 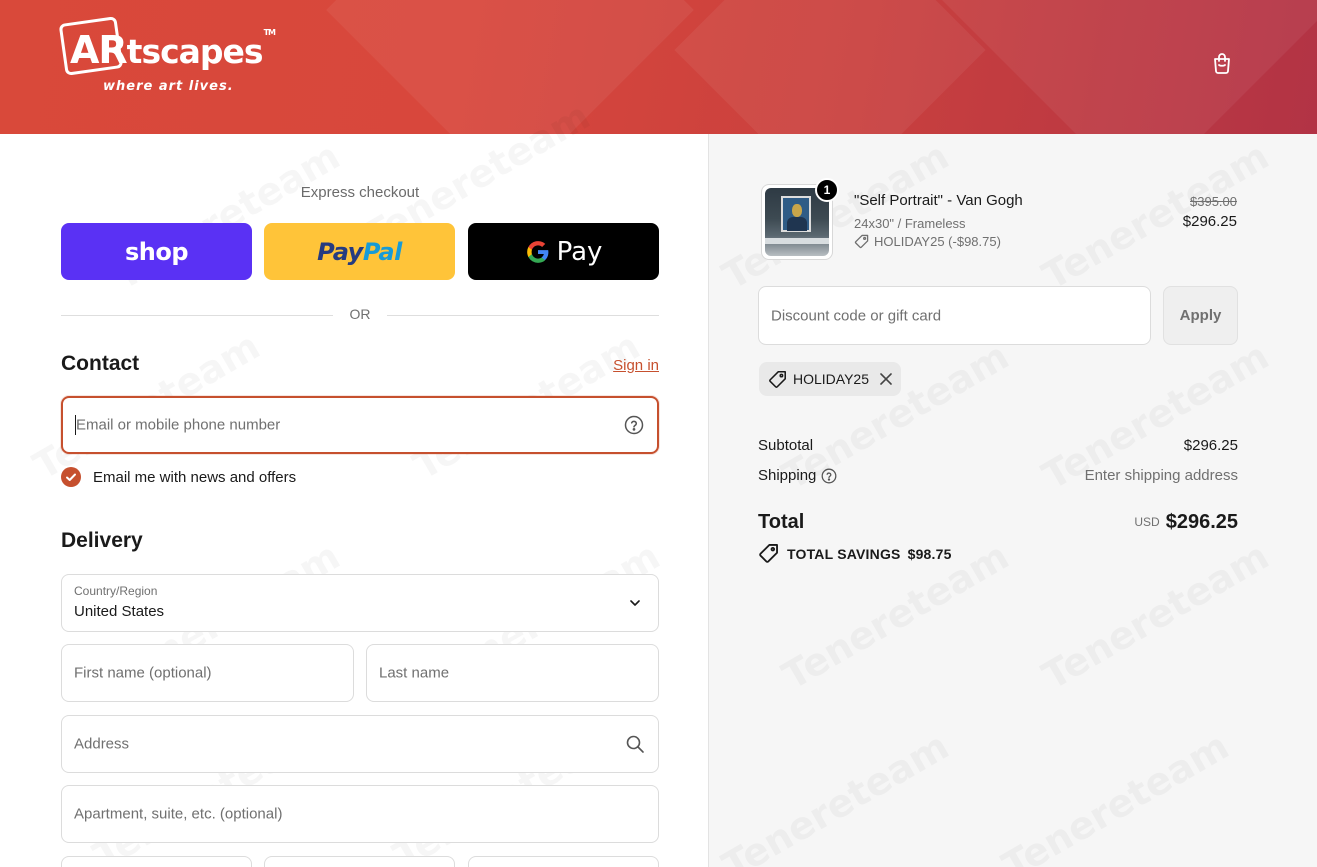 I want to click on total-amount: USD $296.25, so click(x=1113, y=522).